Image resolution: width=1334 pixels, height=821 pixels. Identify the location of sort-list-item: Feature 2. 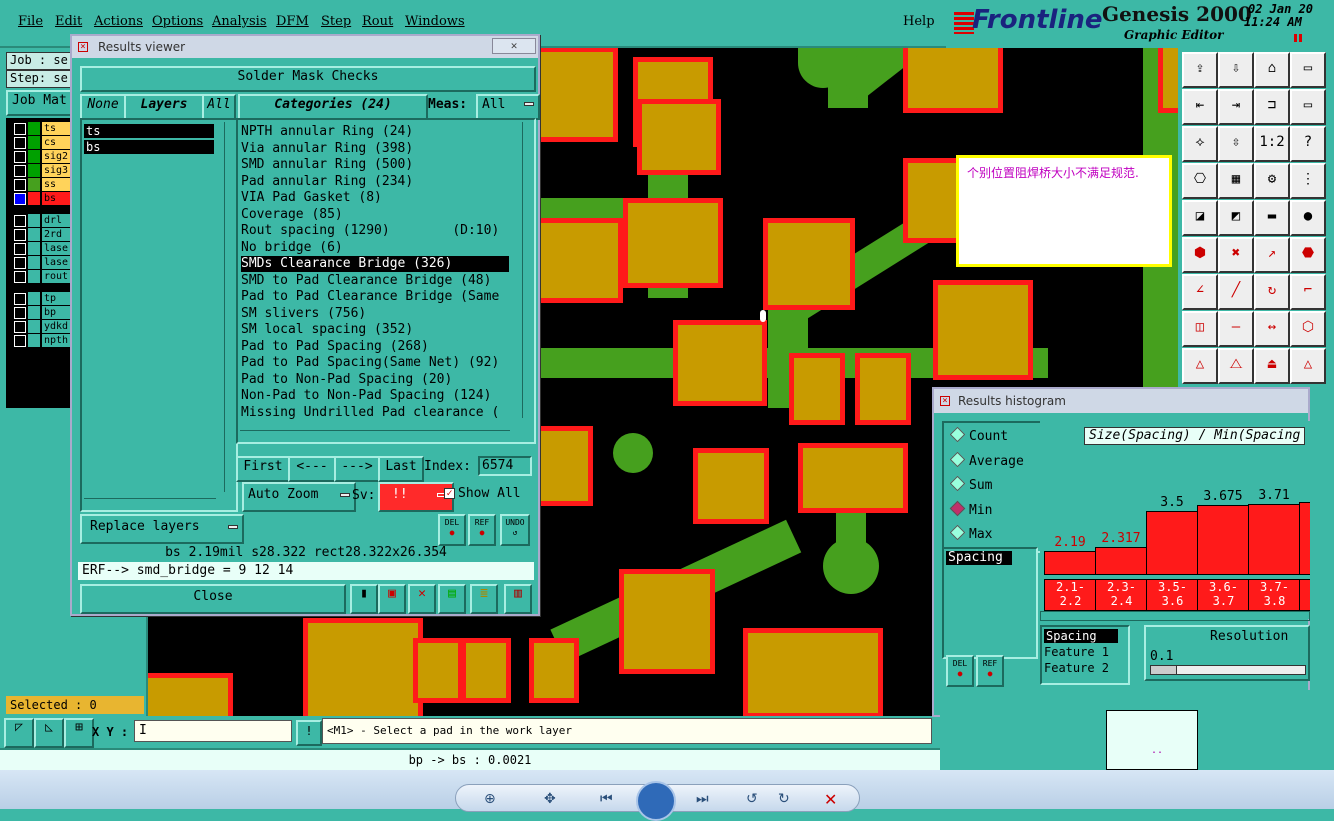
(1076, 668).